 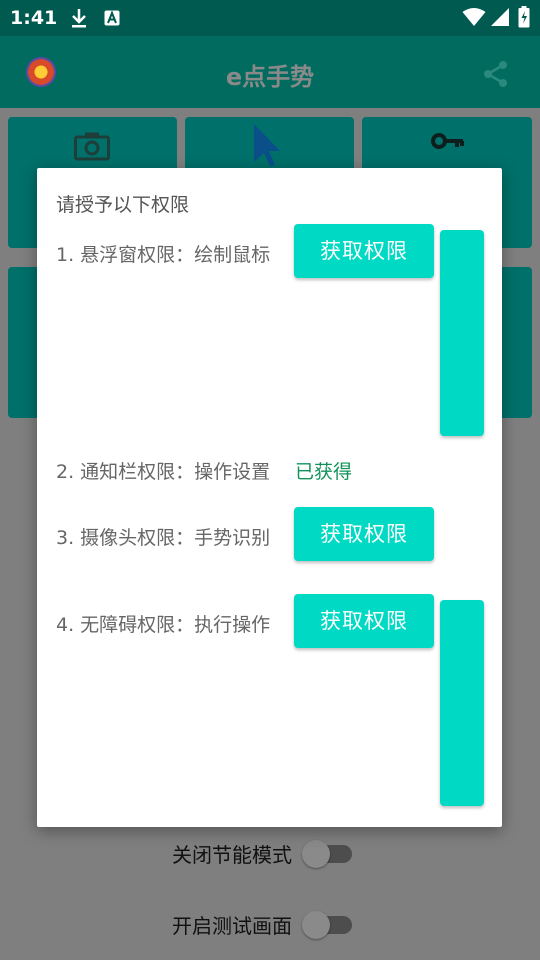 What do you see at coordinates (267, 147) in the screenshot?
I see `cursor-icon` at bounding box center [267, 147].